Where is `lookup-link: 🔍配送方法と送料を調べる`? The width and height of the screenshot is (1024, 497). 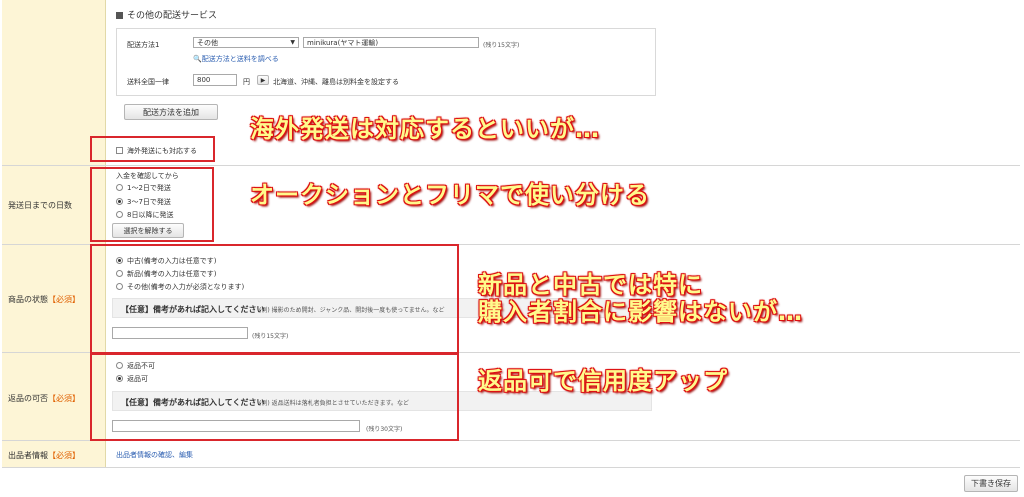 lookup-link: 🔍配送方法と送料を調べる is located at coordinates (236, 59).